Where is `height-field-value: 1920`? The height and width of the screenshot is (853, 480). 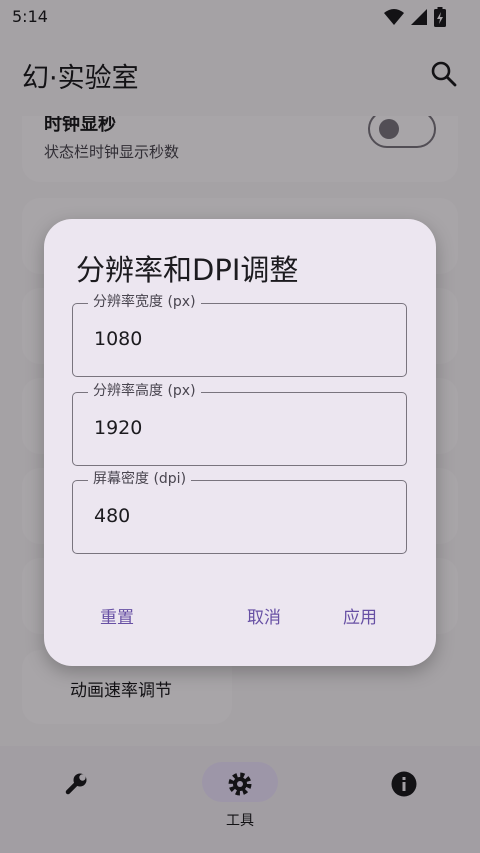
height-field-value: 1920 is located at coordinates (118, 428).